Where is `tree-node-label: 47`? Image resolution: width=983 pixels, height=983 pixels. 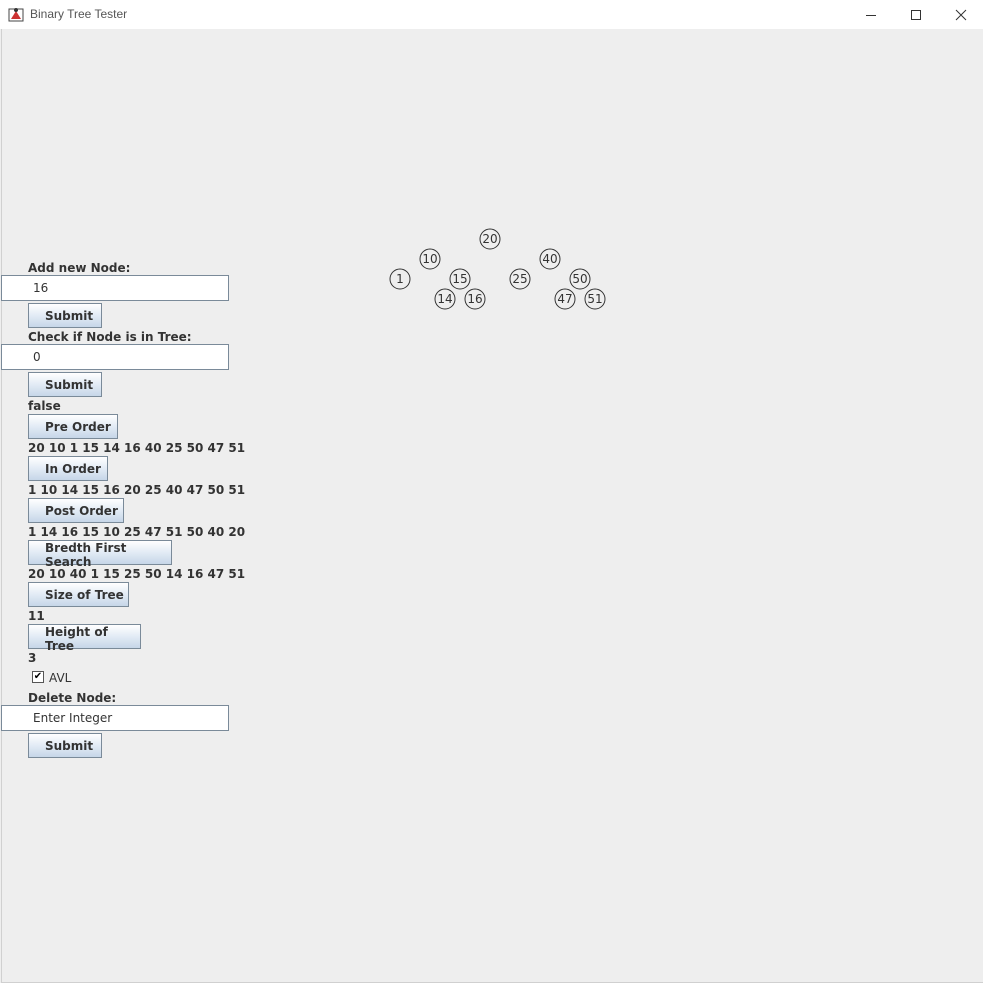
tree-node-label: 47 is located at coordinates (564, 299).